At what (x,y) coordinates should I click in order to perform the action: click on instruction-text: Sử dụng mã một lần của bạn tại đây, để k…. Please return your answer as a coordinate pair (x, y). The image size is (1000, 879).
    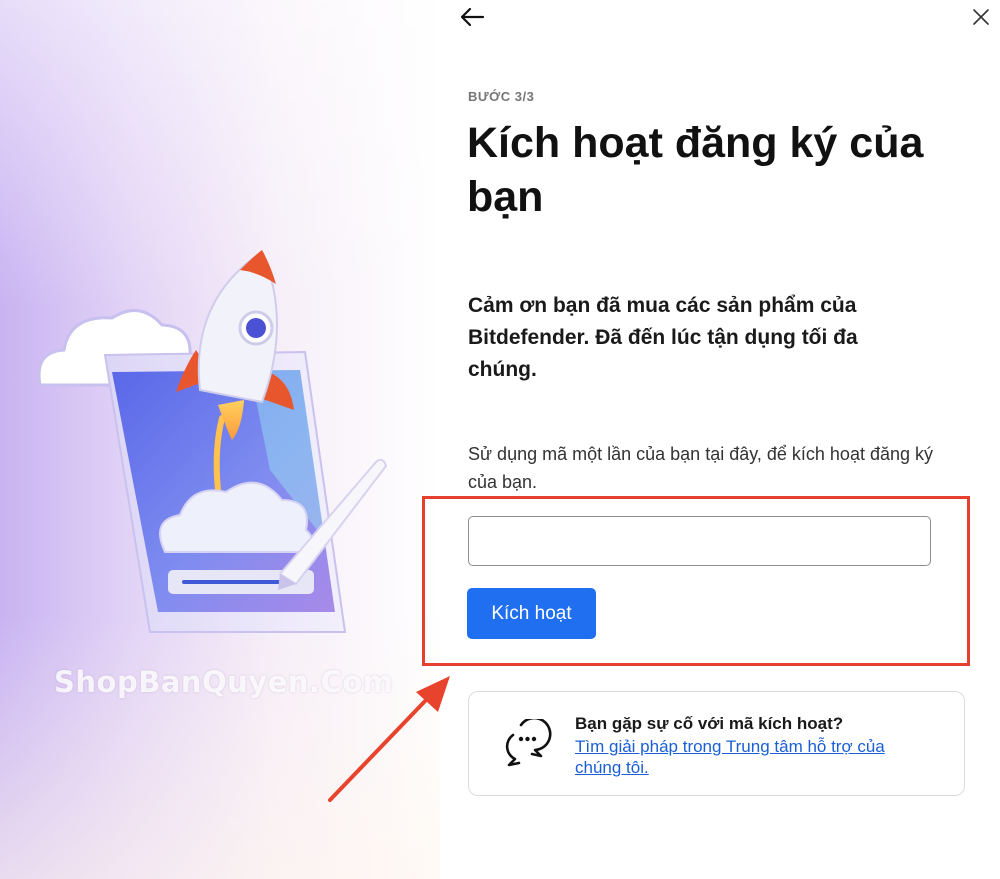
    Looking at the image, I should click on (701, 468).